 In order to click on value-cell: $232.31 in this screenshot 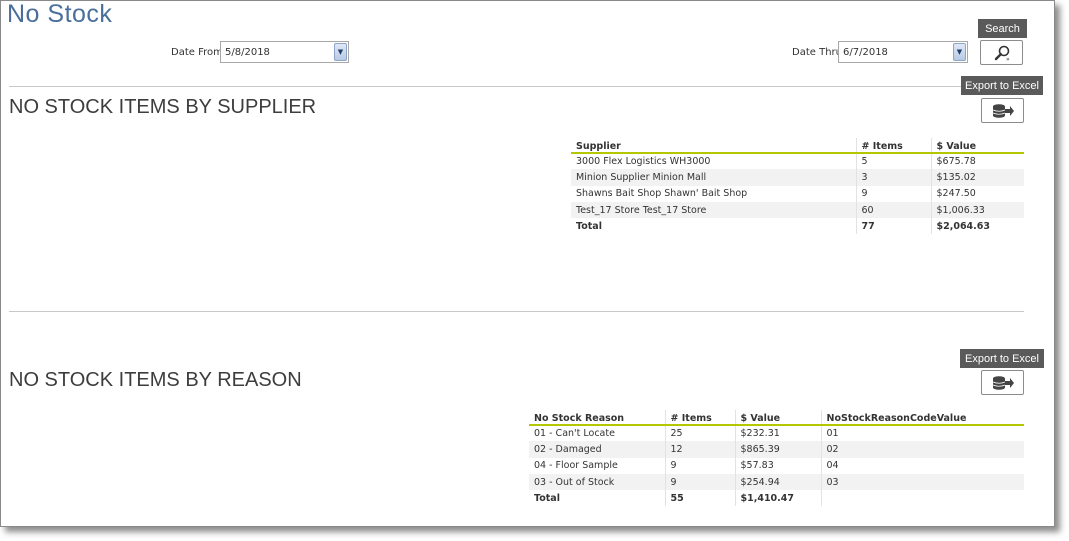, I will do `click(777, 433)`.